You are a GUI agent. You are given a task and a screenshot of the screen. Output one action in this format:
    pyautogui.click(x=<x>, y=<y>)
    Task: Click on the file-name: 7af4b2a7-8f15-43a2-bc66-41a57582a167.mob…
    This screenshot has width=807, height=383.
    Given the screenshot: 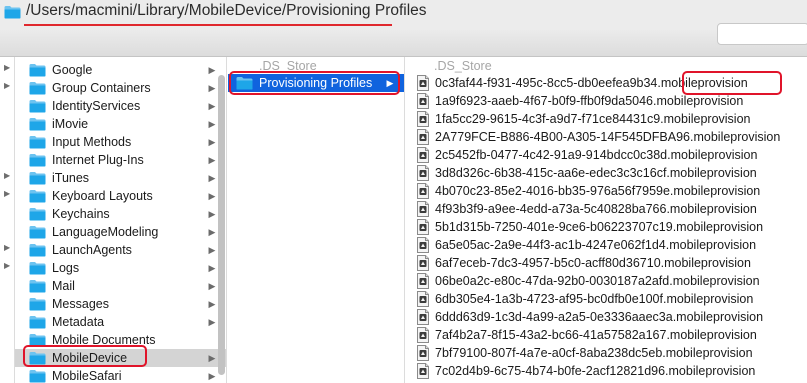 What is the action you would take?
    pyautogui.click(x=596, y=335)
    